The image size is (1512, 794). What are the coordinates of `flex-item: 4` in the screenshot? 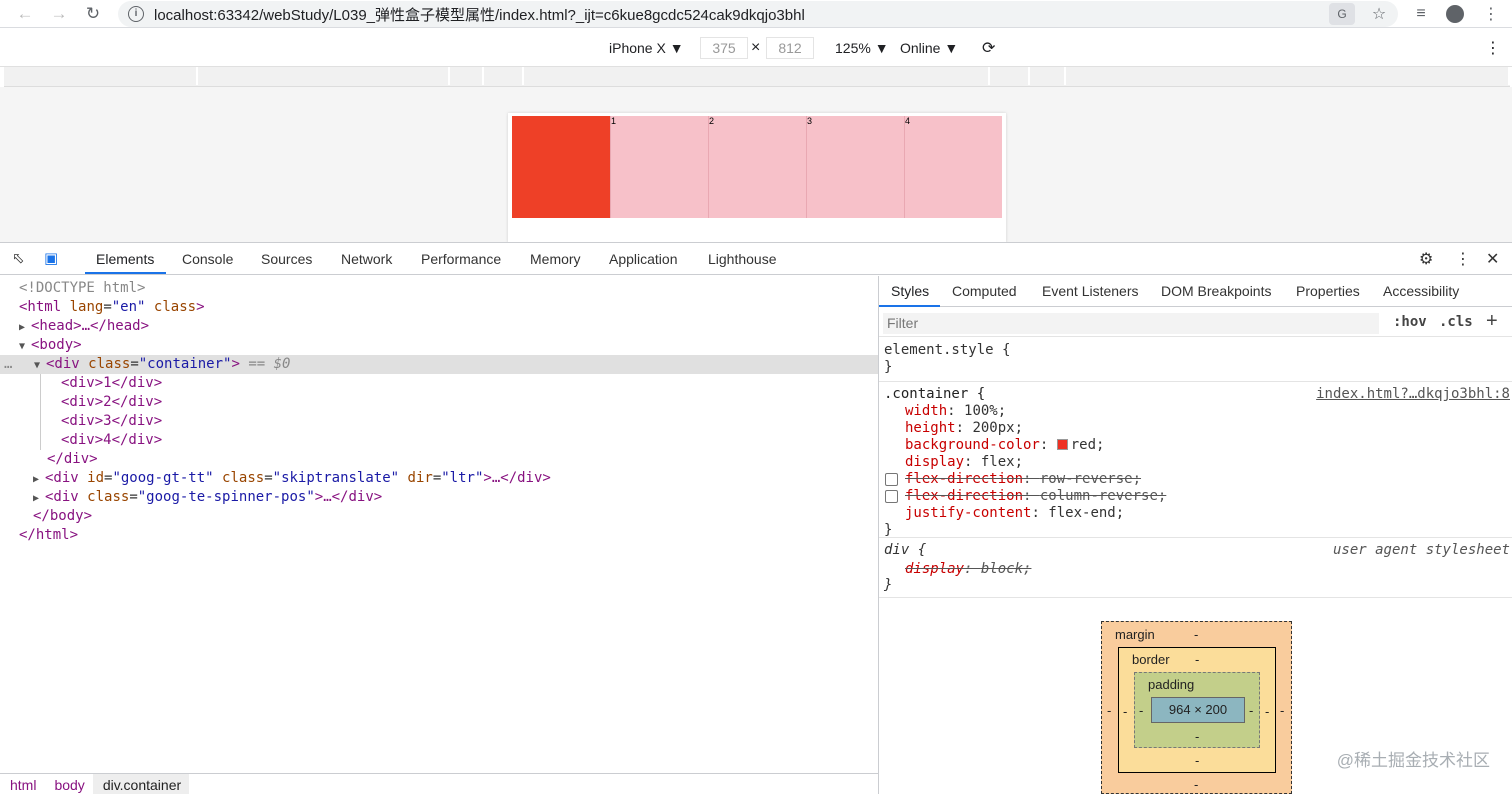 It's located at (953, 167).